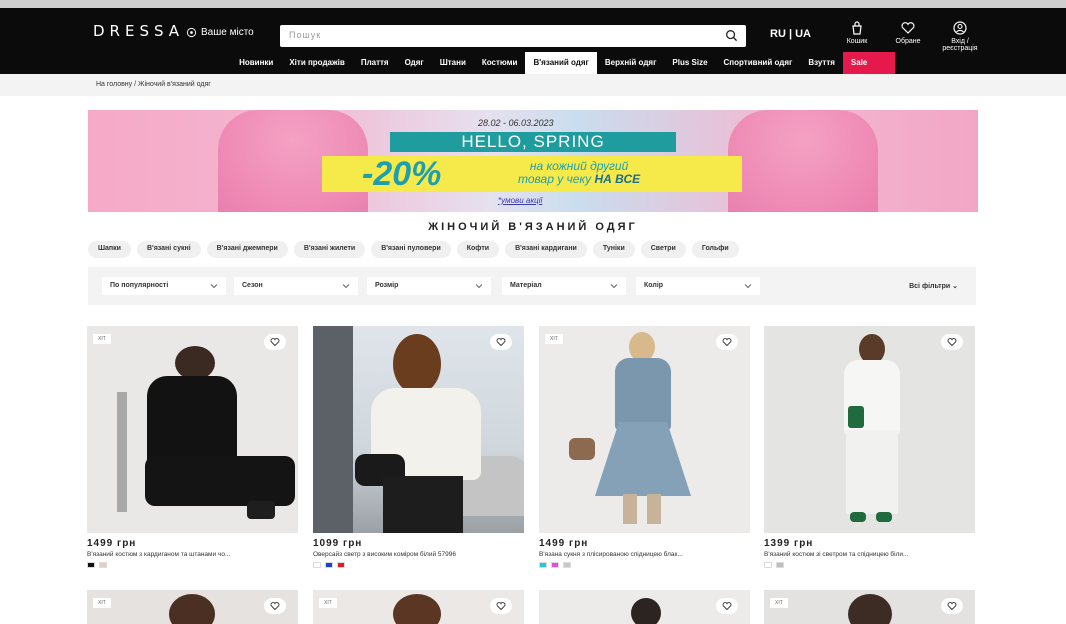 The image size is (1066, 624). I want to click on city-selector: Ваше місто, so click(220, 32).